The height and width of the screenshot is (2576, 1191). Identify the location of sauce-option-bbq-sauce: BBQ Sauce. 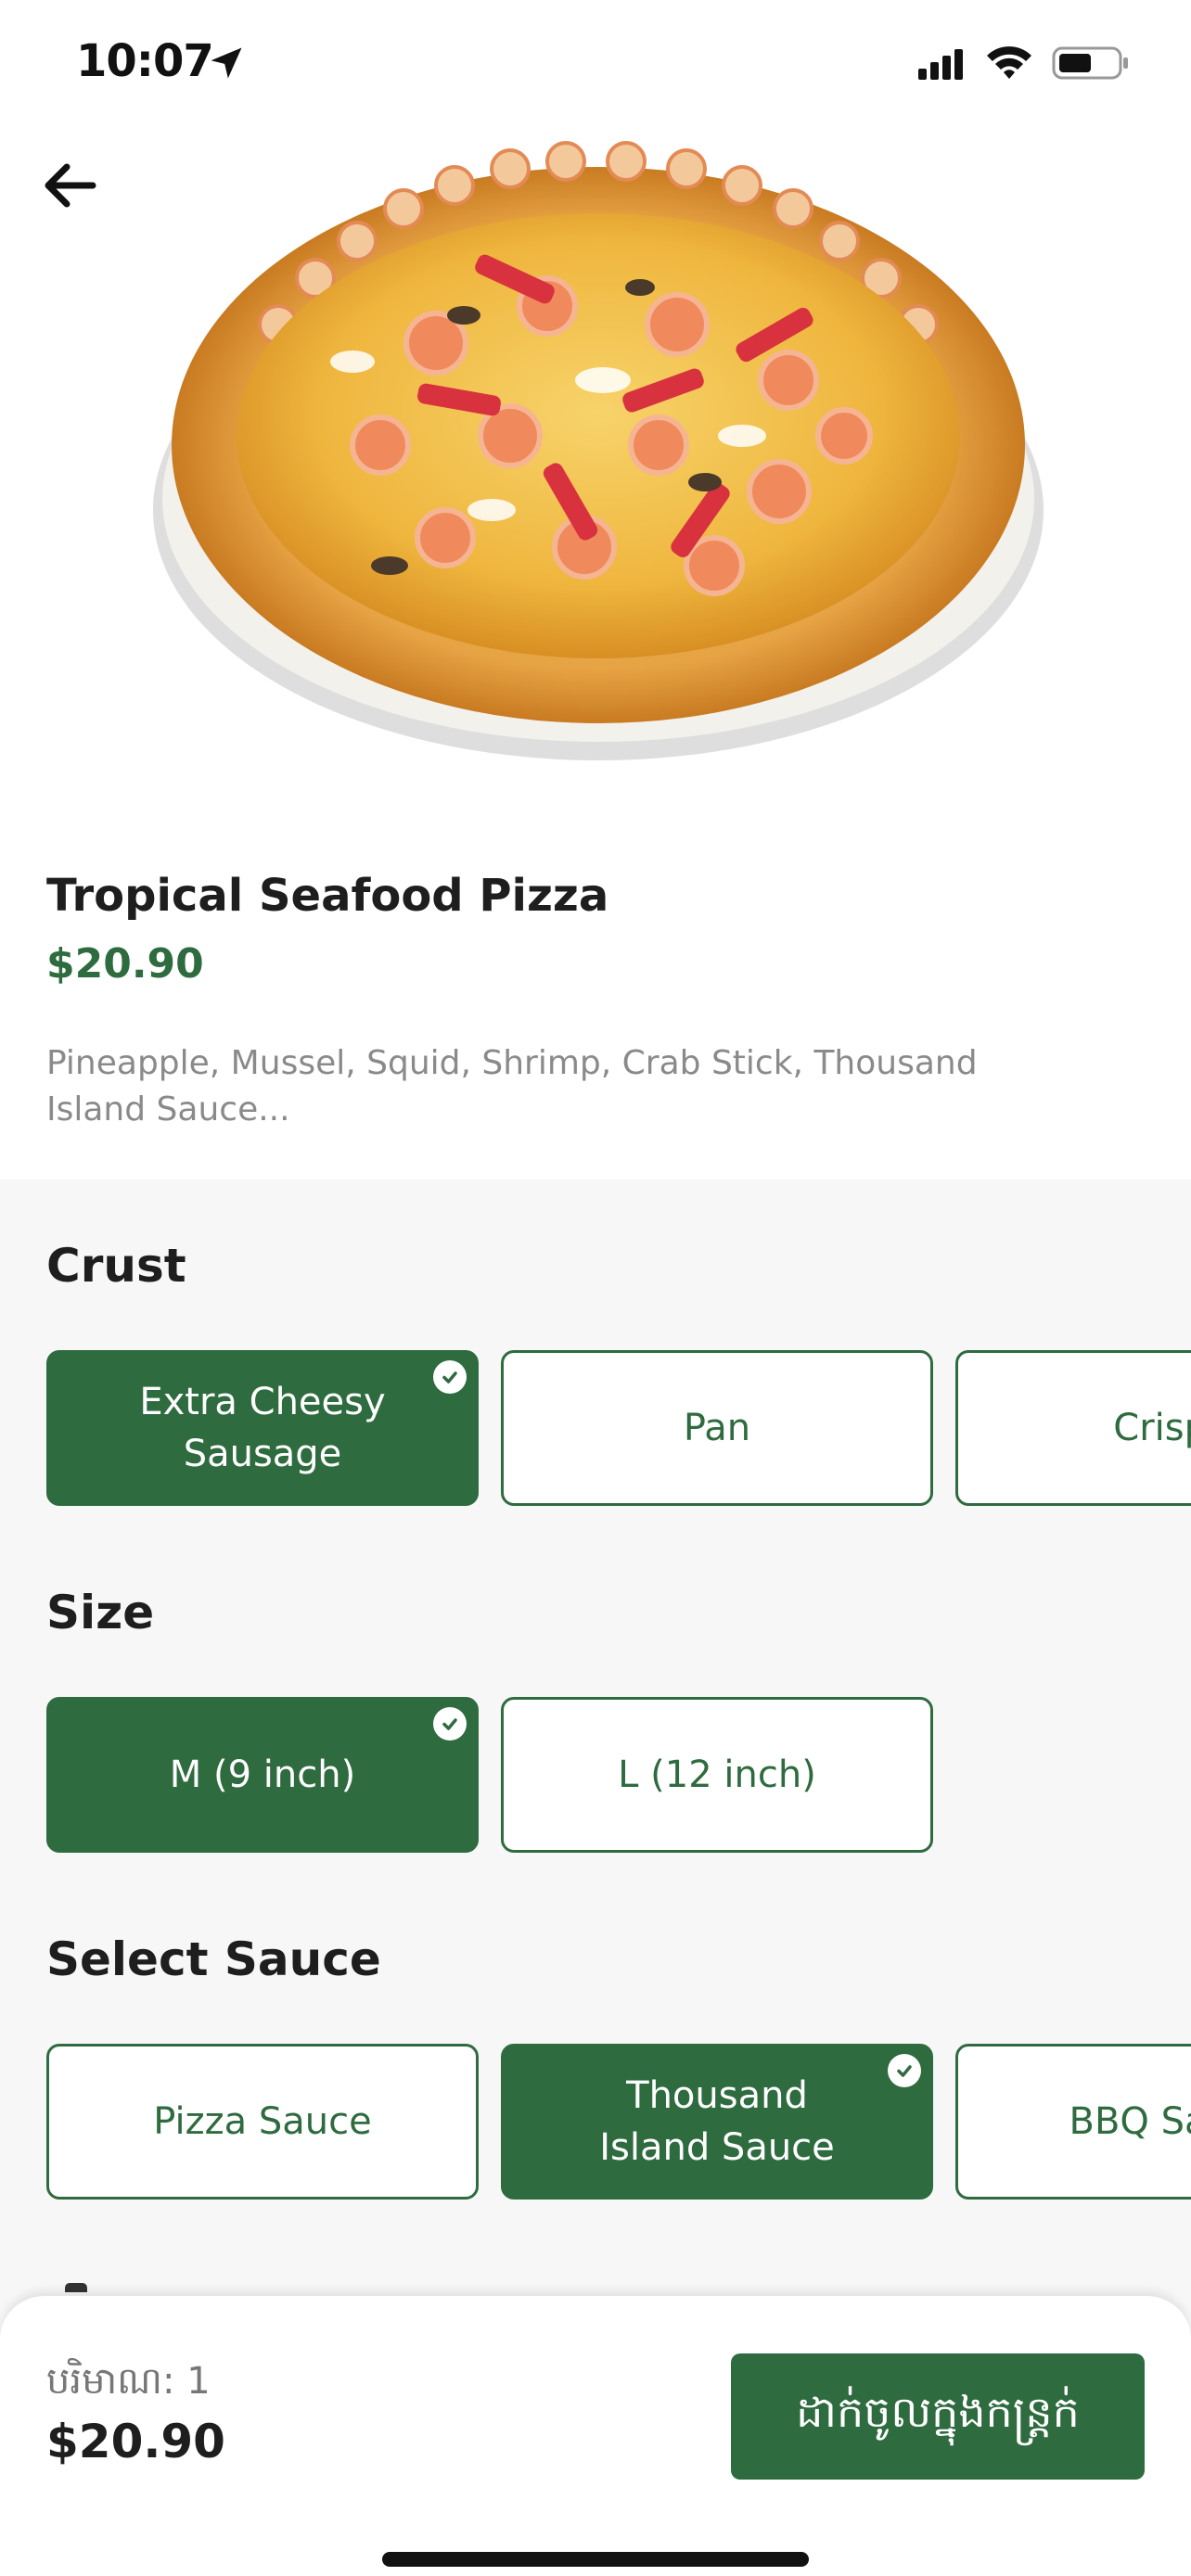
(1073, 2122).